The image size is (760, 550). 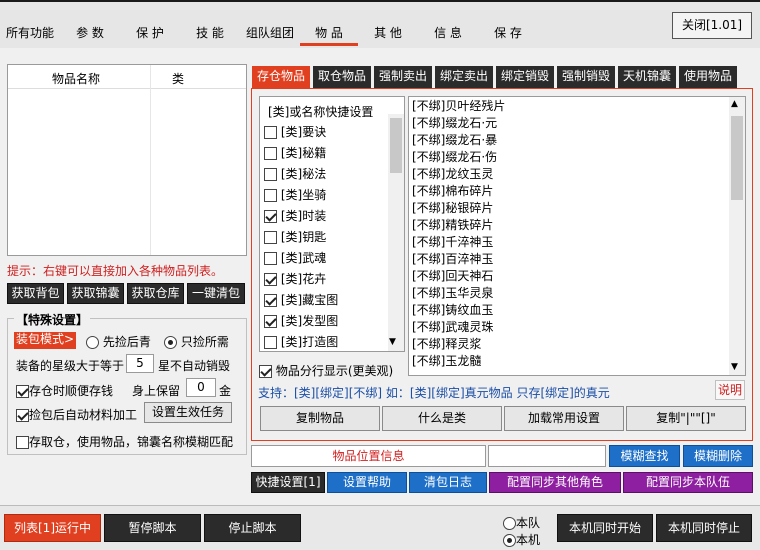 What do you see at coordinates (326, 370) in the screenshot?
I see `split-display-option: 物品分行显示(更美观)` at bounding box center [326, 370].